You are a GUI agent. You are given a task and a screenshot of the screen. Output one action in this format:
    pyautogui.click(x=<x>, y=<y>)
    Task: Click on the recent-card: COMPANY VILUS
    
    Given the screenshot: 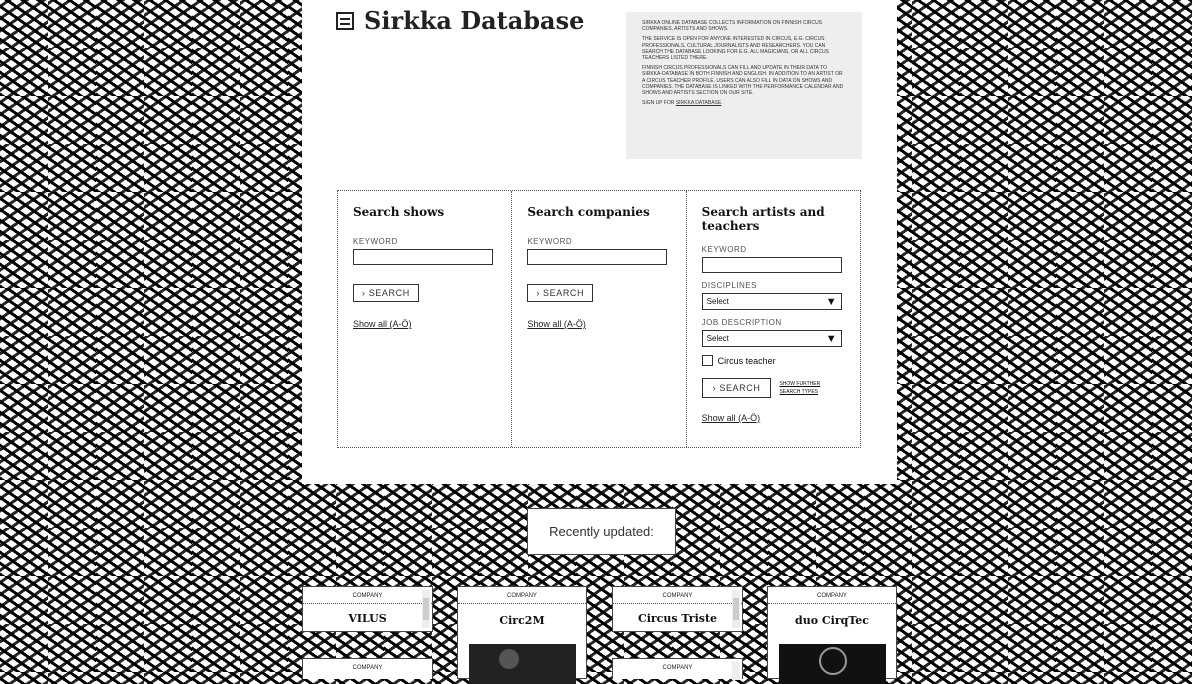 What is the action you would take?
    pyautogui.click(x=367, y=609)
    